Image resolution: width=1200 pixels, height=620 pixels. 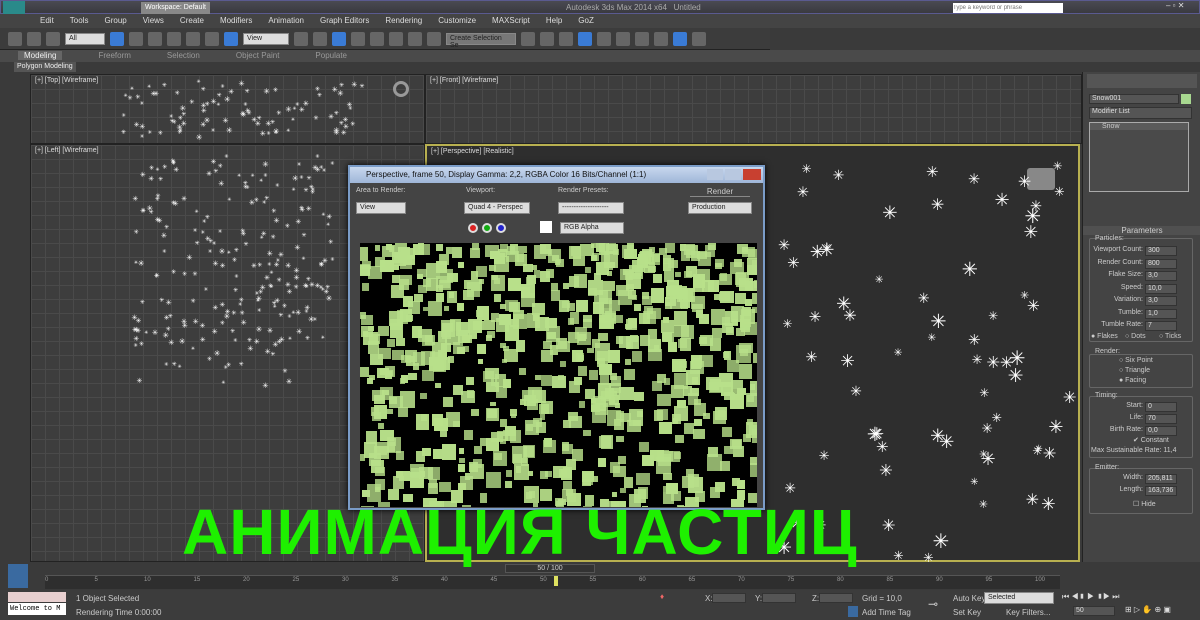 I want to click on curve-editor-icon, so click(x=604, y=38).